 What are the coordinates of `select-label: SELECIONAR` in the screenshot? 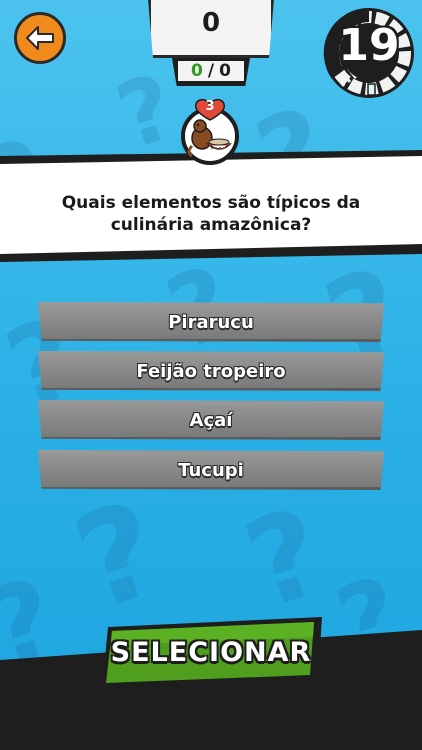 It's located at (211, 652).